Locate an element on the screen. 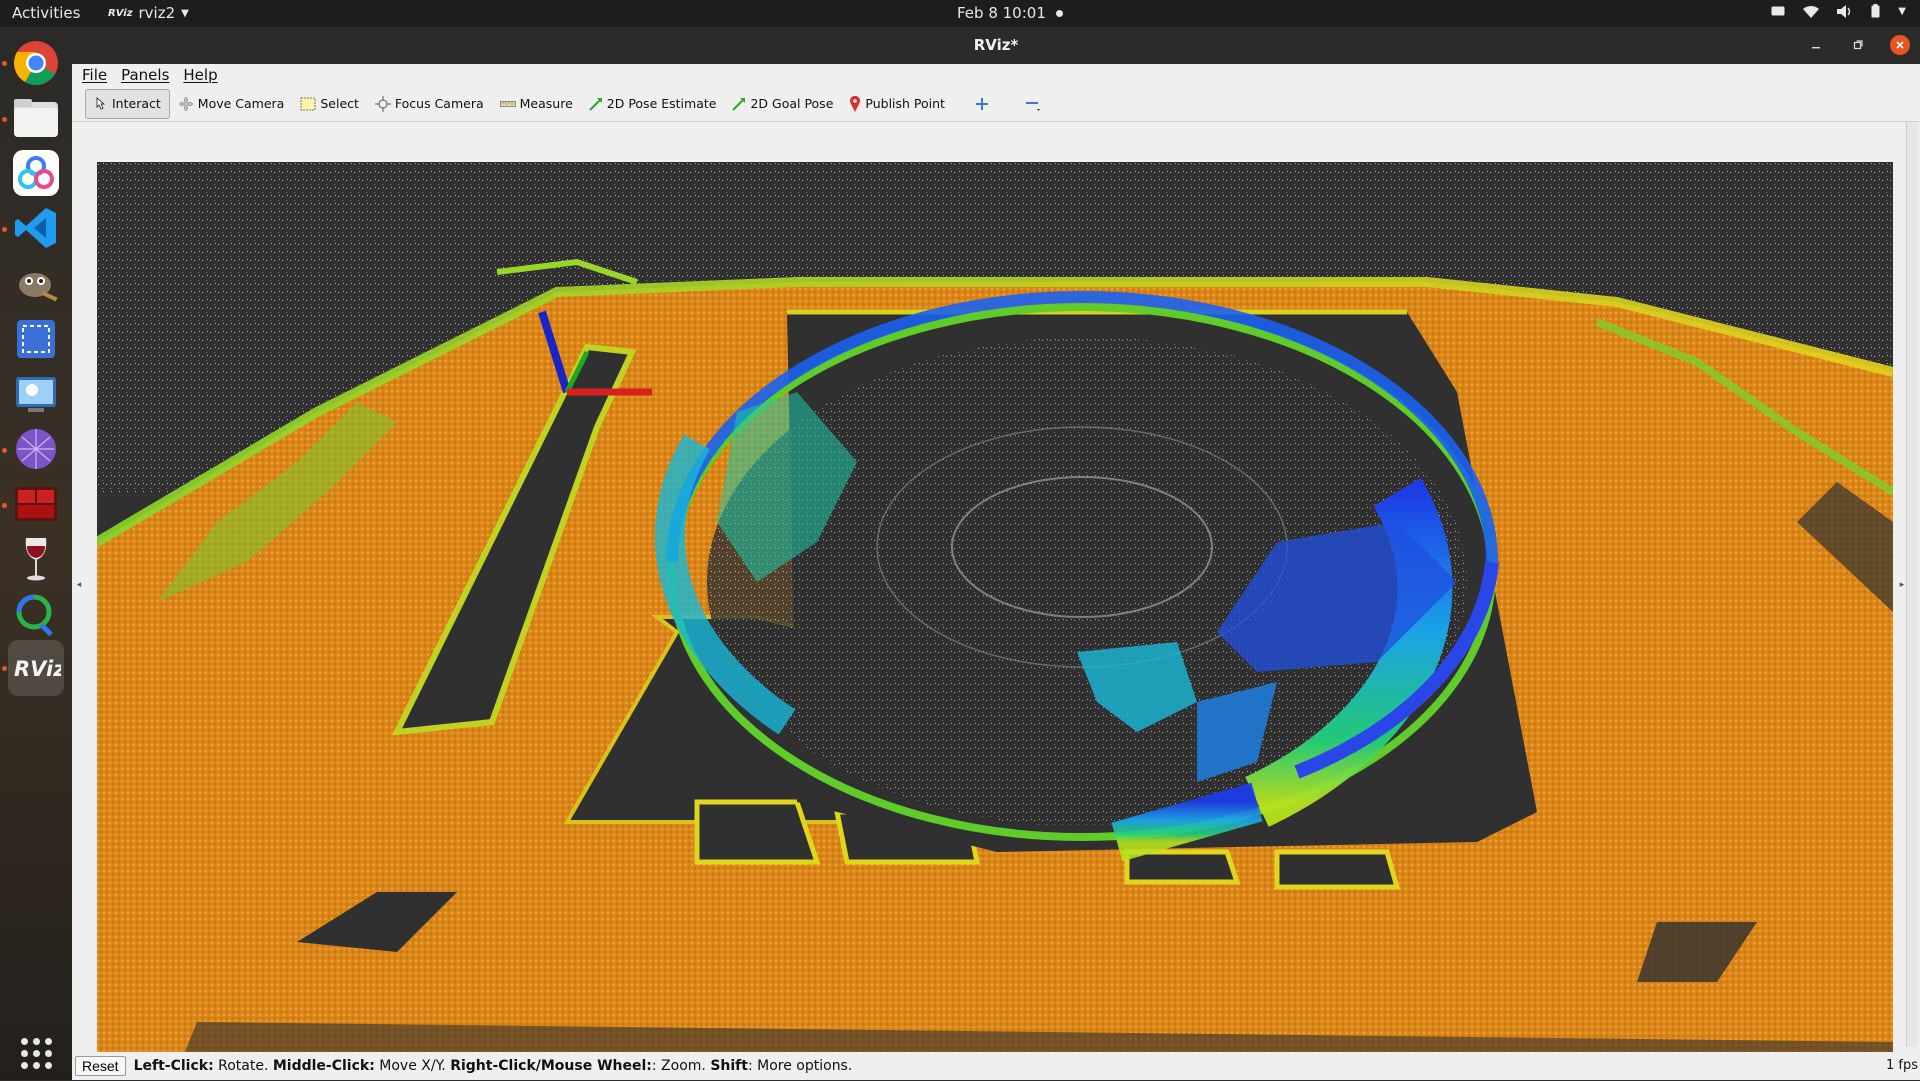  hint-text: Move X/Y. is located at coordinates (412, 1066).